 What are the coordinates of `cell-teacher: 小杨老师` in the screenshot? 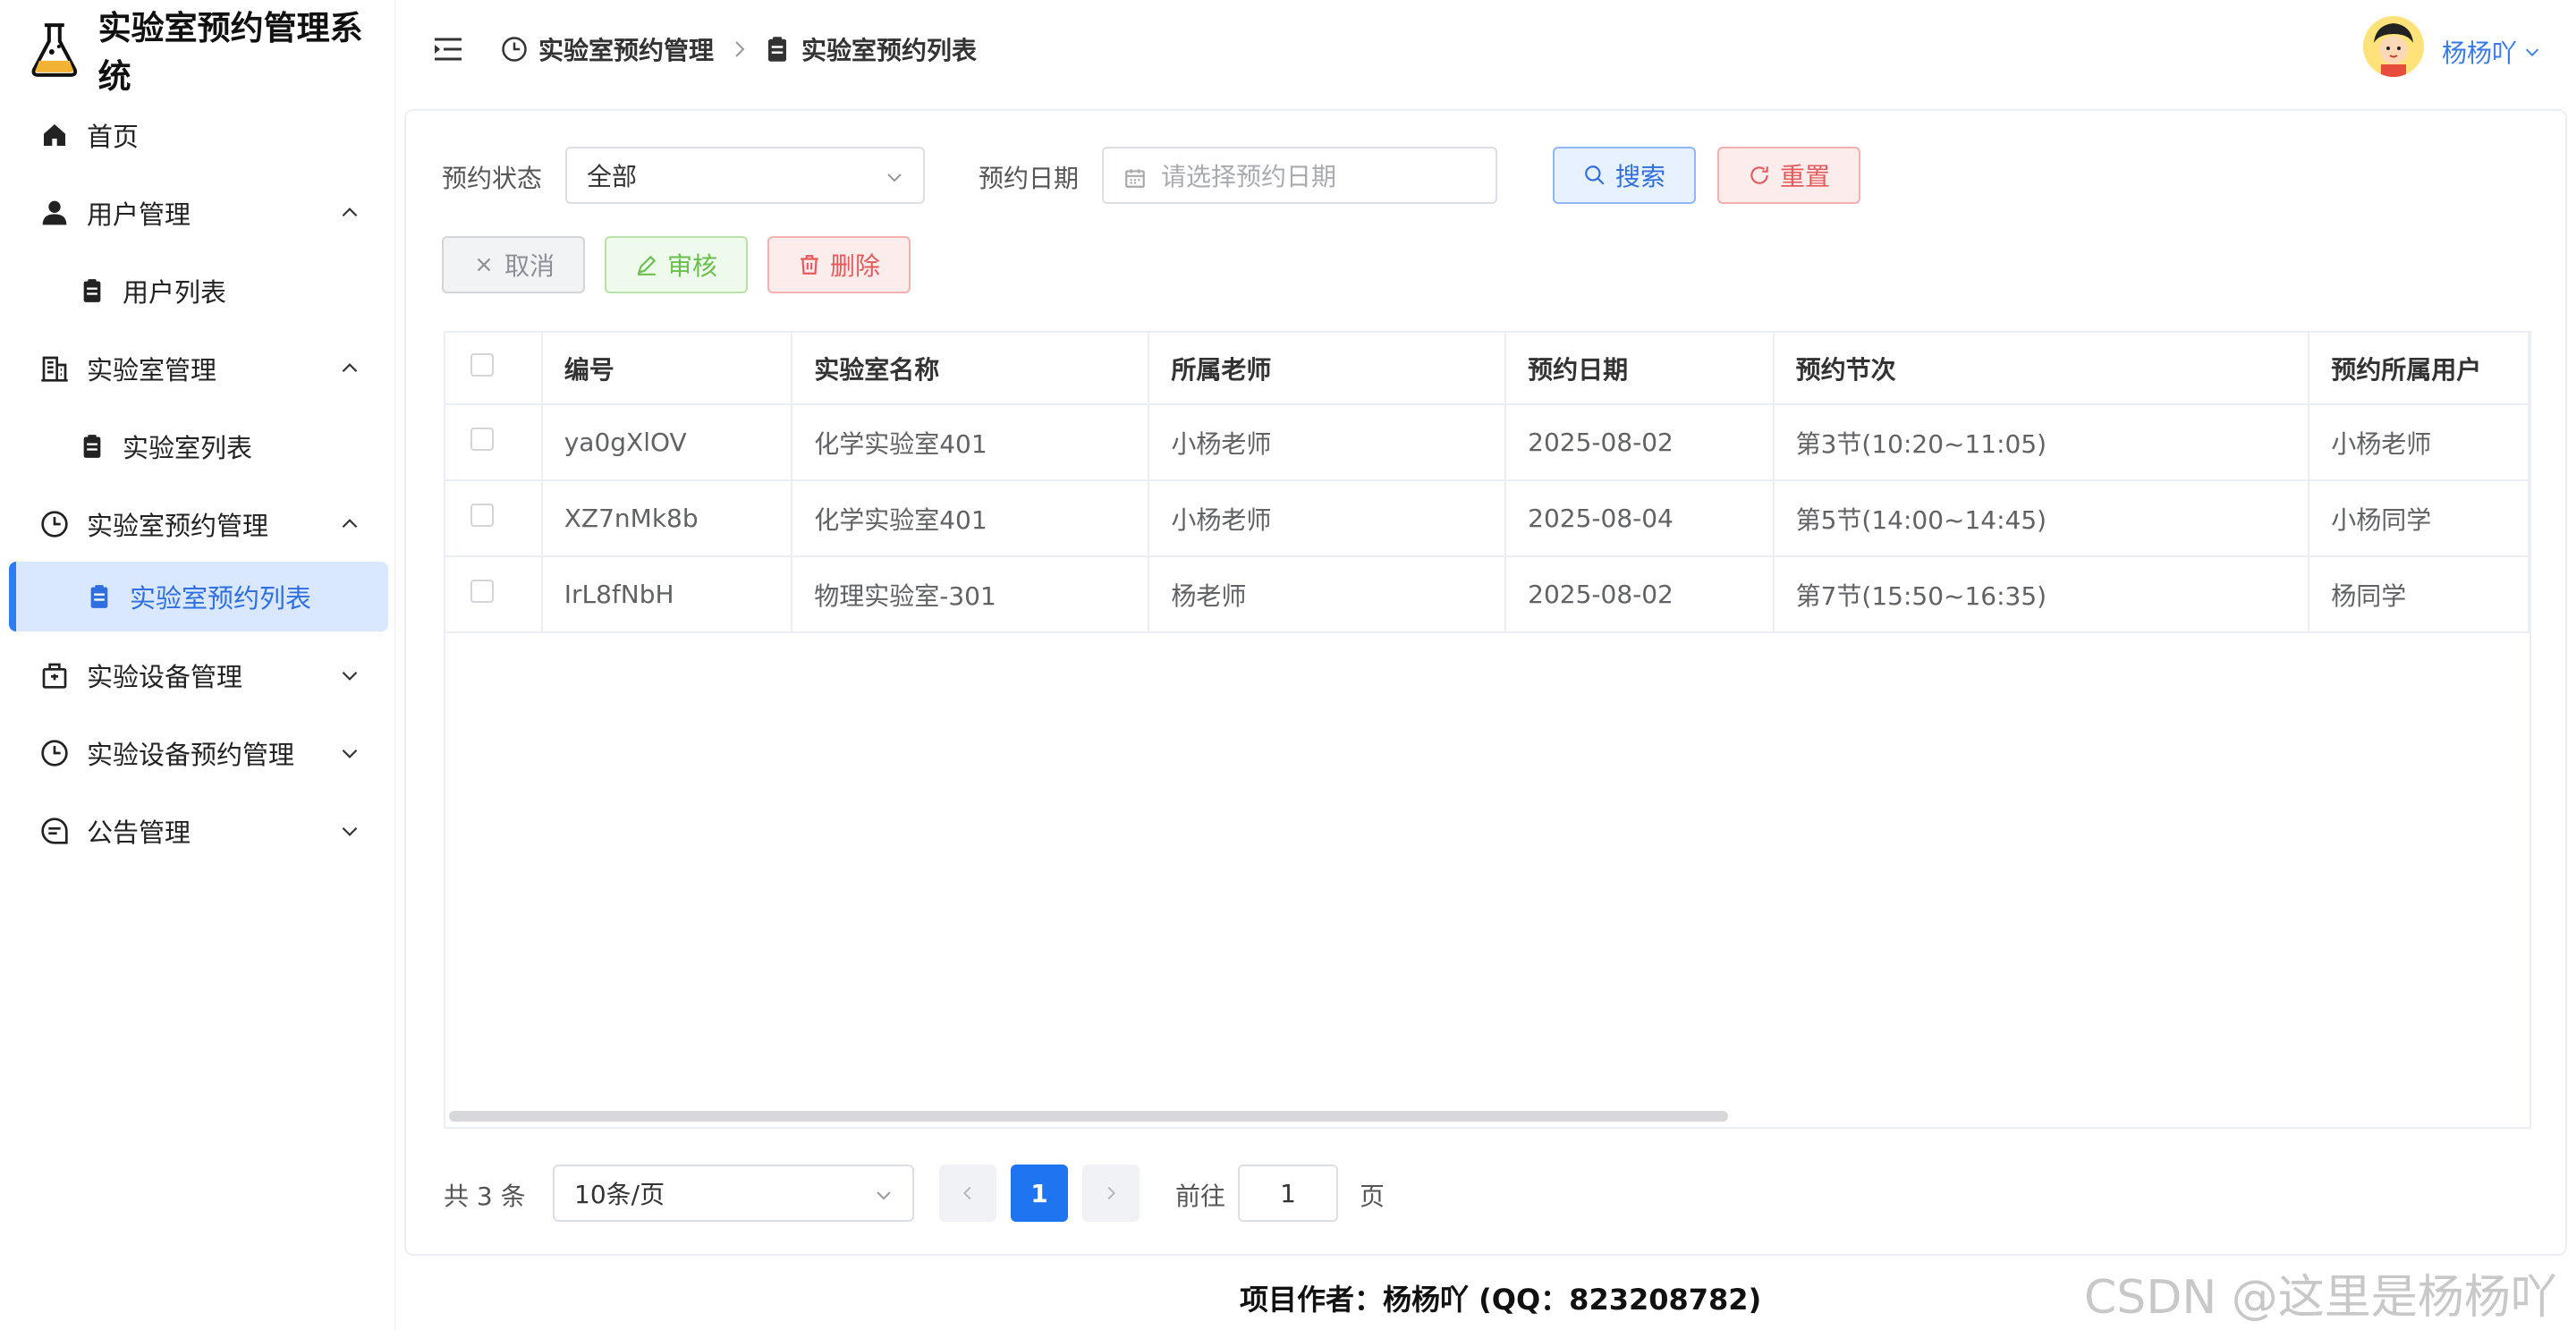 It's located at (1327, 518).